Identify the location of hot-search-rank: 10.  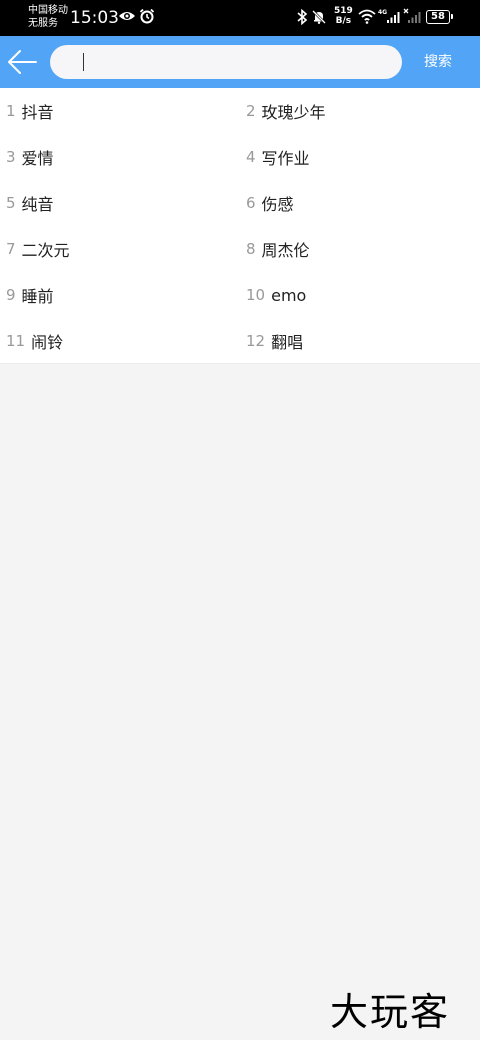
(256, 295).